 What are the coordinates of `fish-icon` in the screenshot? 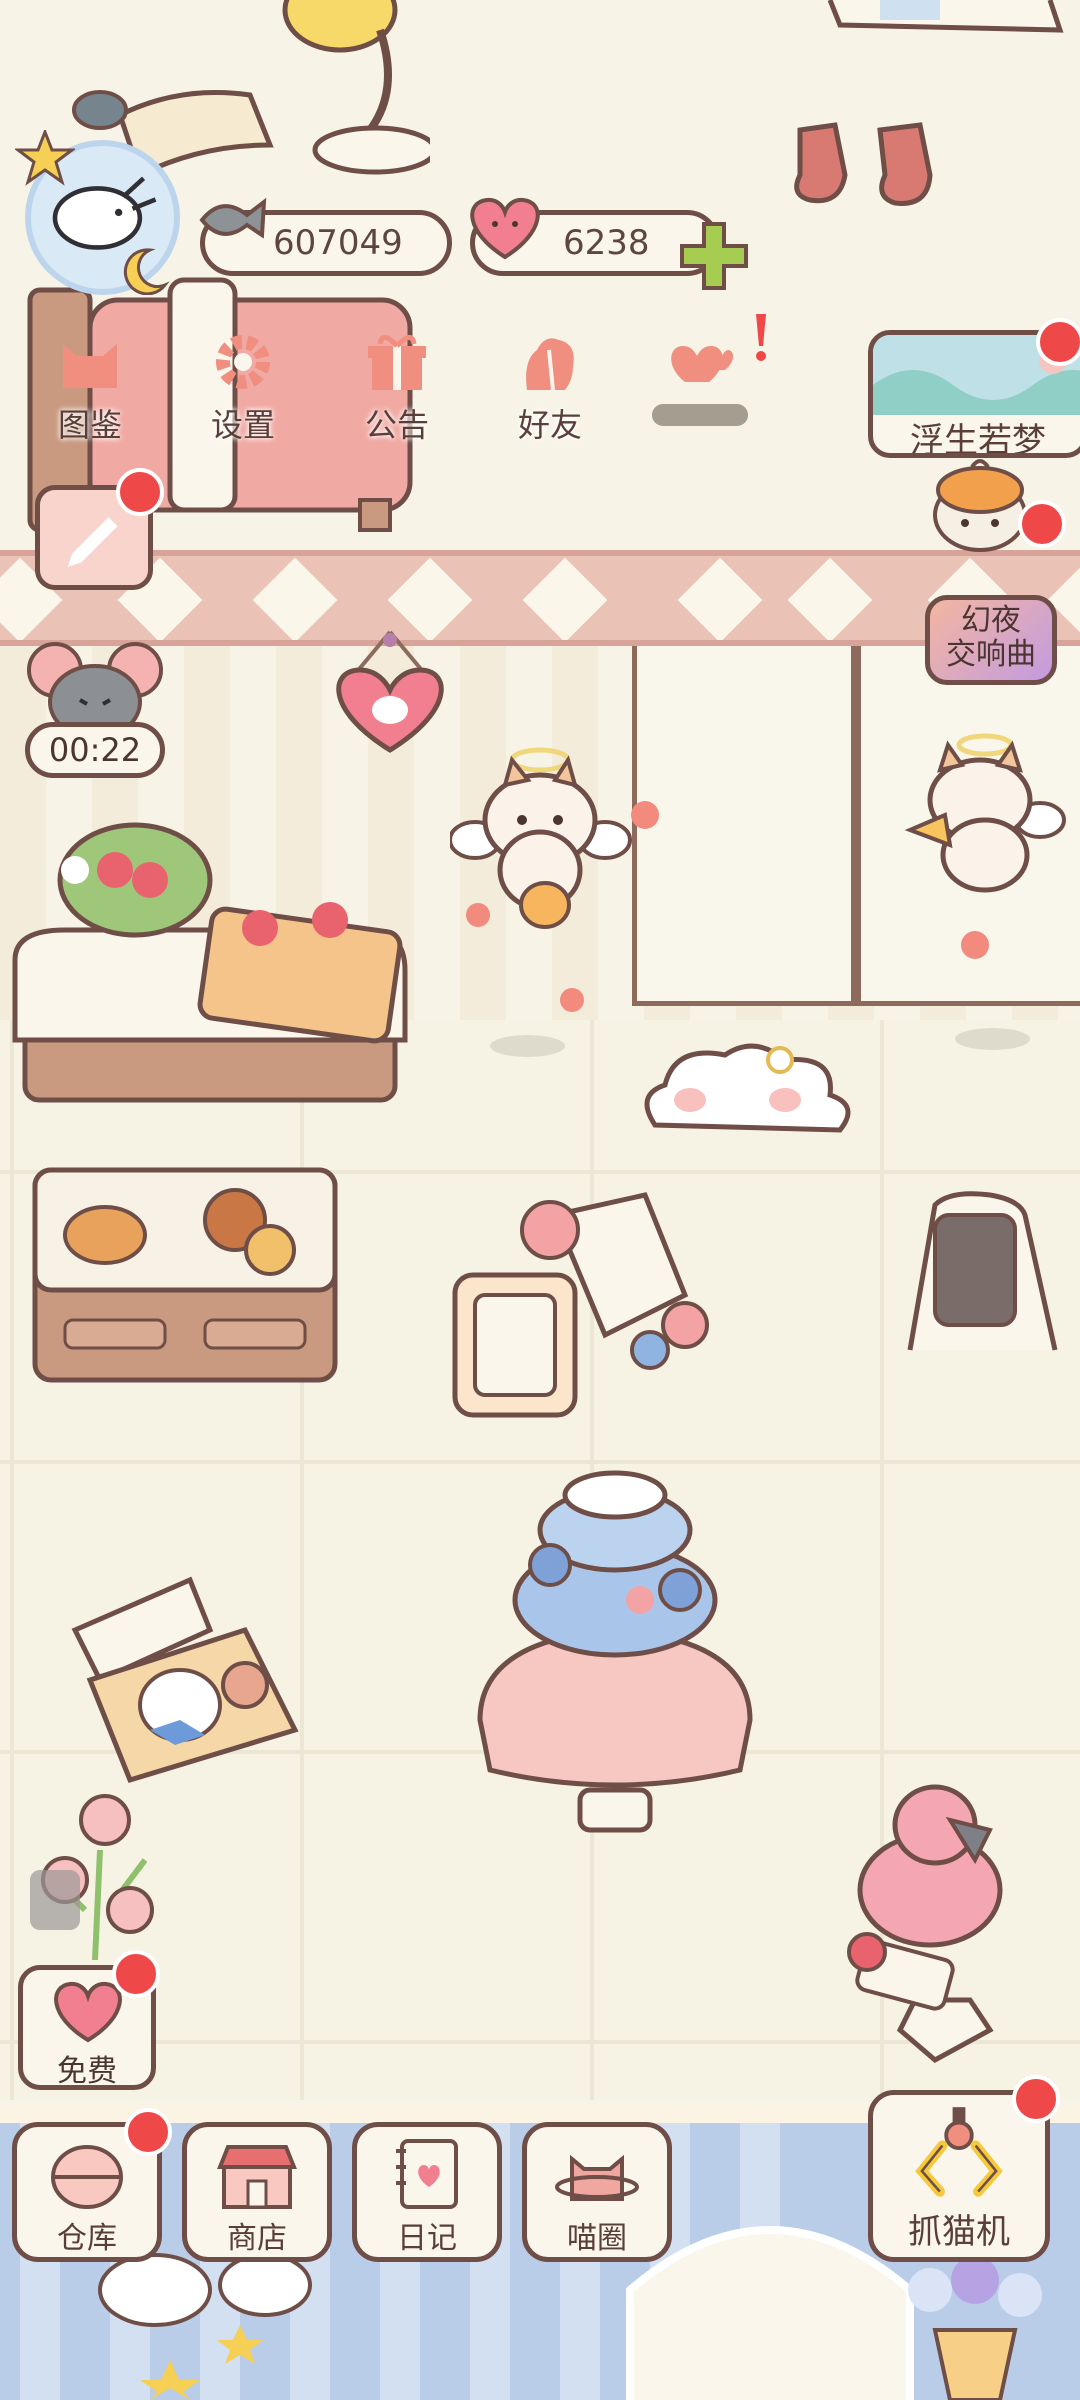 It's located at (233, 218).